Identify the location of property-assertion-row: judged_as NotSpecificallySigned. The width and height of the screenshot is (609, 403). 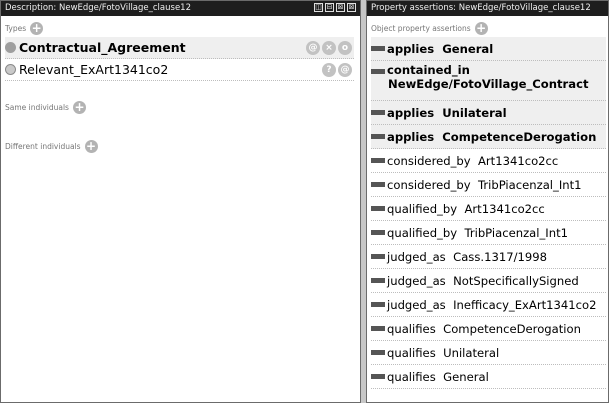
(488, 281).